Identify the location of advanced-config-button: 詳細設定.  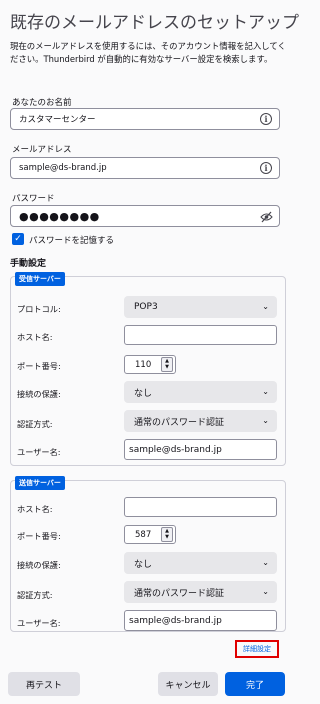
(257, 649).